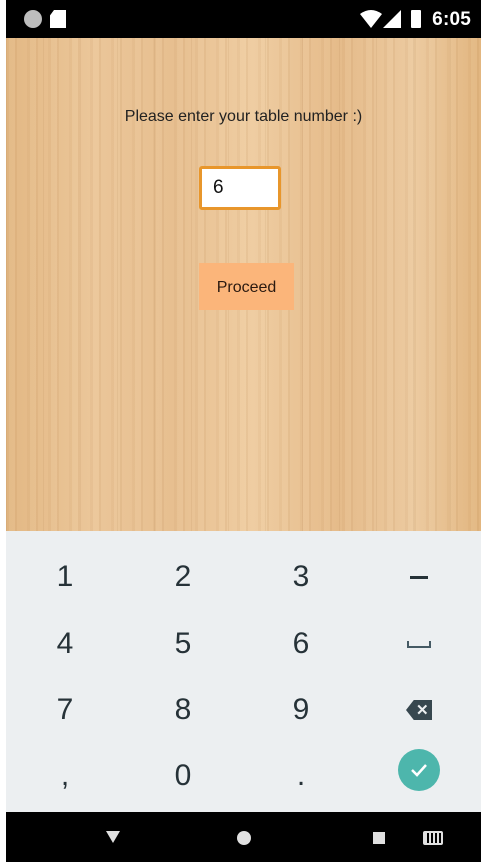 The width and height of the screenshot is (481, 862). Describe the element at coordinates (243, 19) in the screenshot. I see `status-bar: 6:05` at that location.